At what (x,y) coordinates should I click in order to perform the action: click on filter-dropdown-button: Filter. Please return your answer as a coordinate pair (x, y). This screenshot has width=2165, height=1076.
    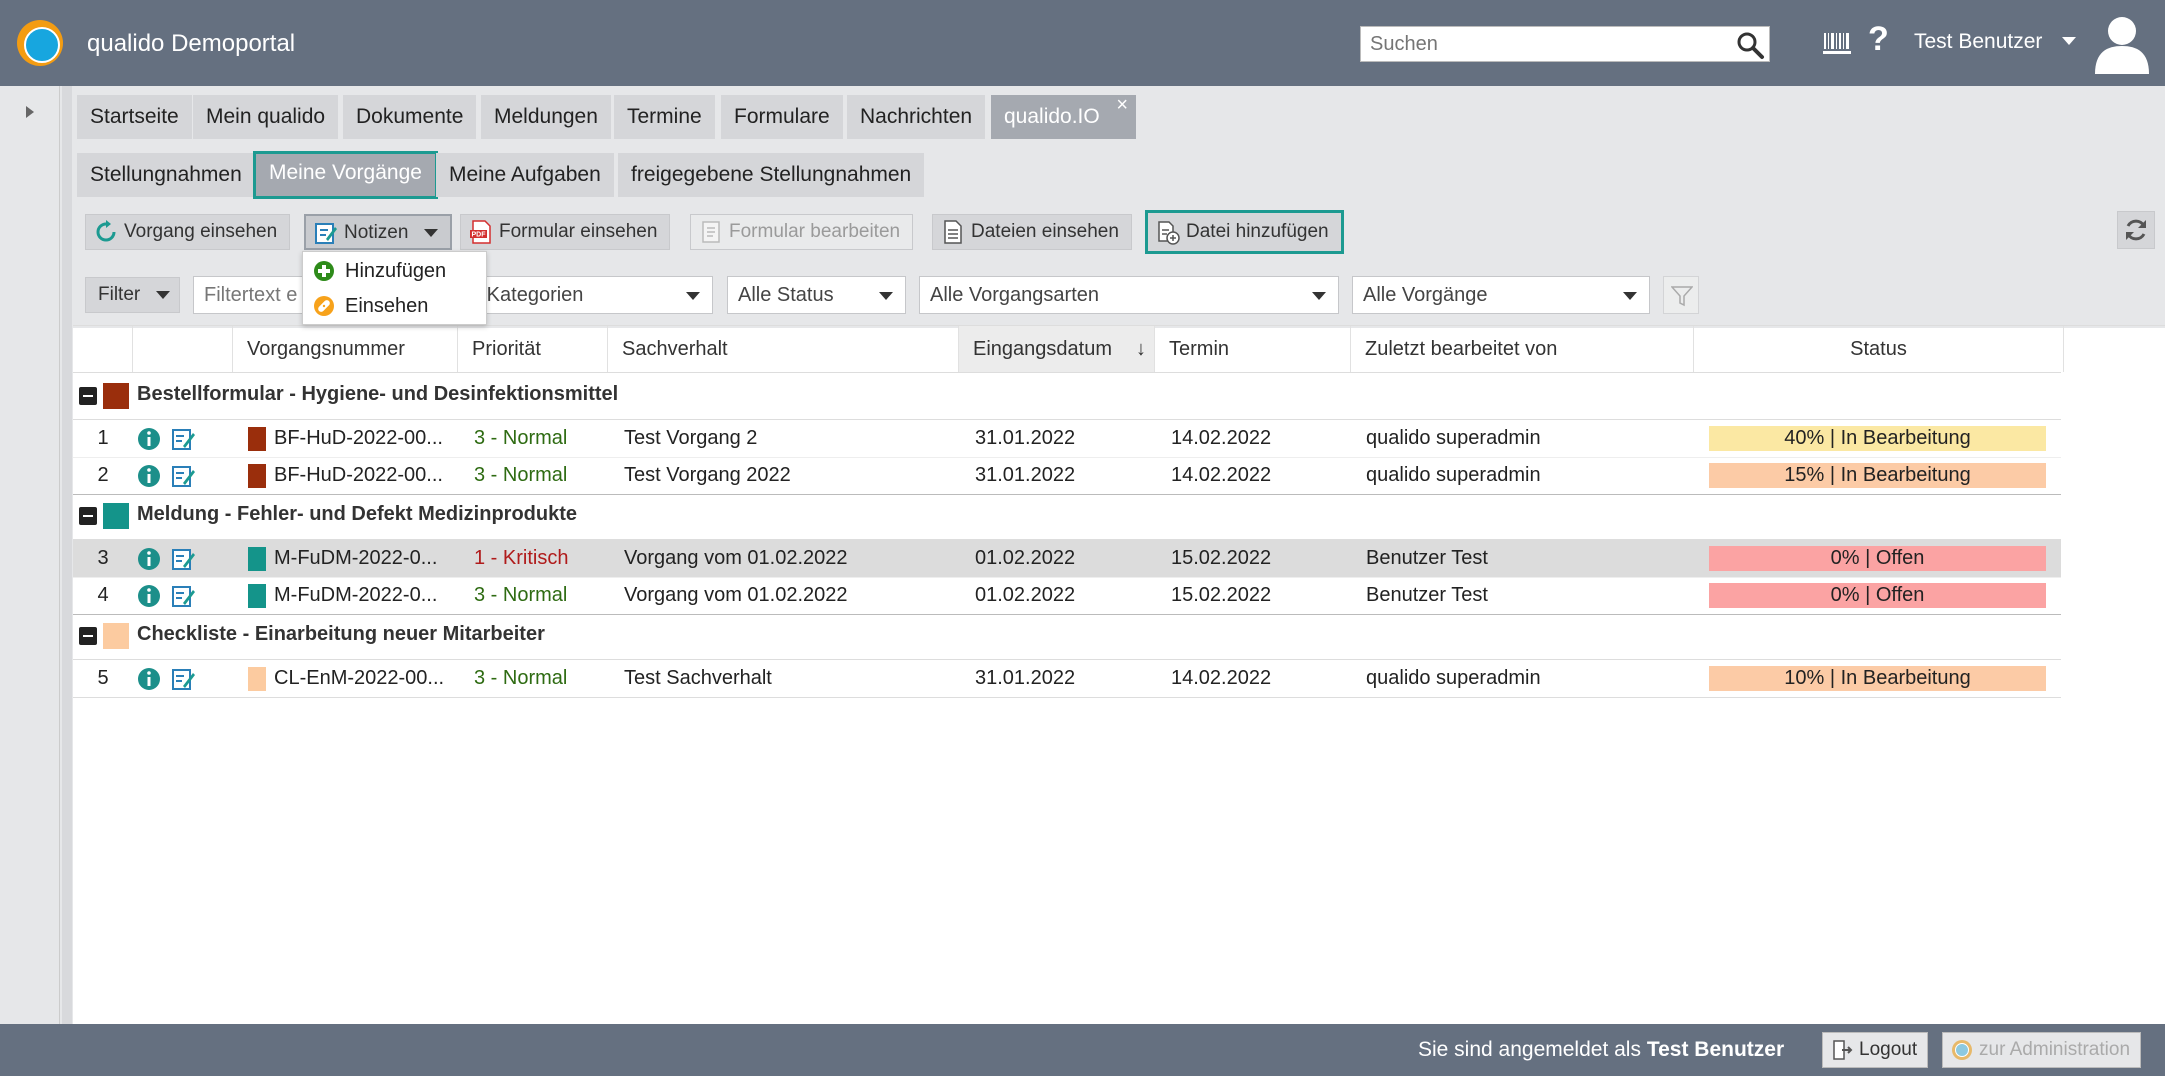
    Looking at the image, I should click on (132, 295).